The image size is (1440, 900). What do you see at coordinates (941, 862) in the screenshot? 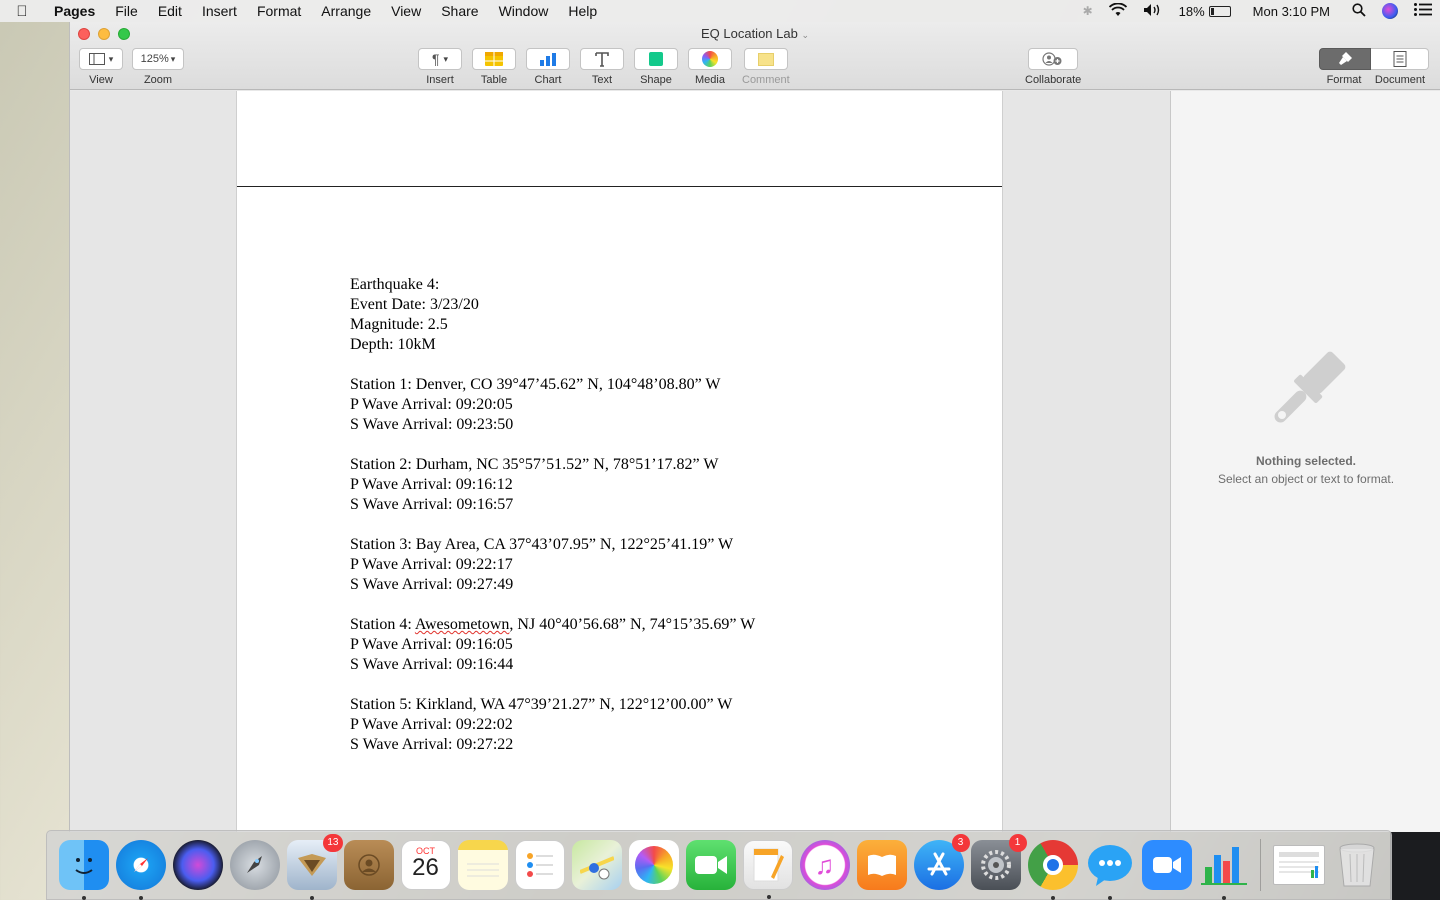
I see `app-store-icon: 3` at bounding box center [941, 862].